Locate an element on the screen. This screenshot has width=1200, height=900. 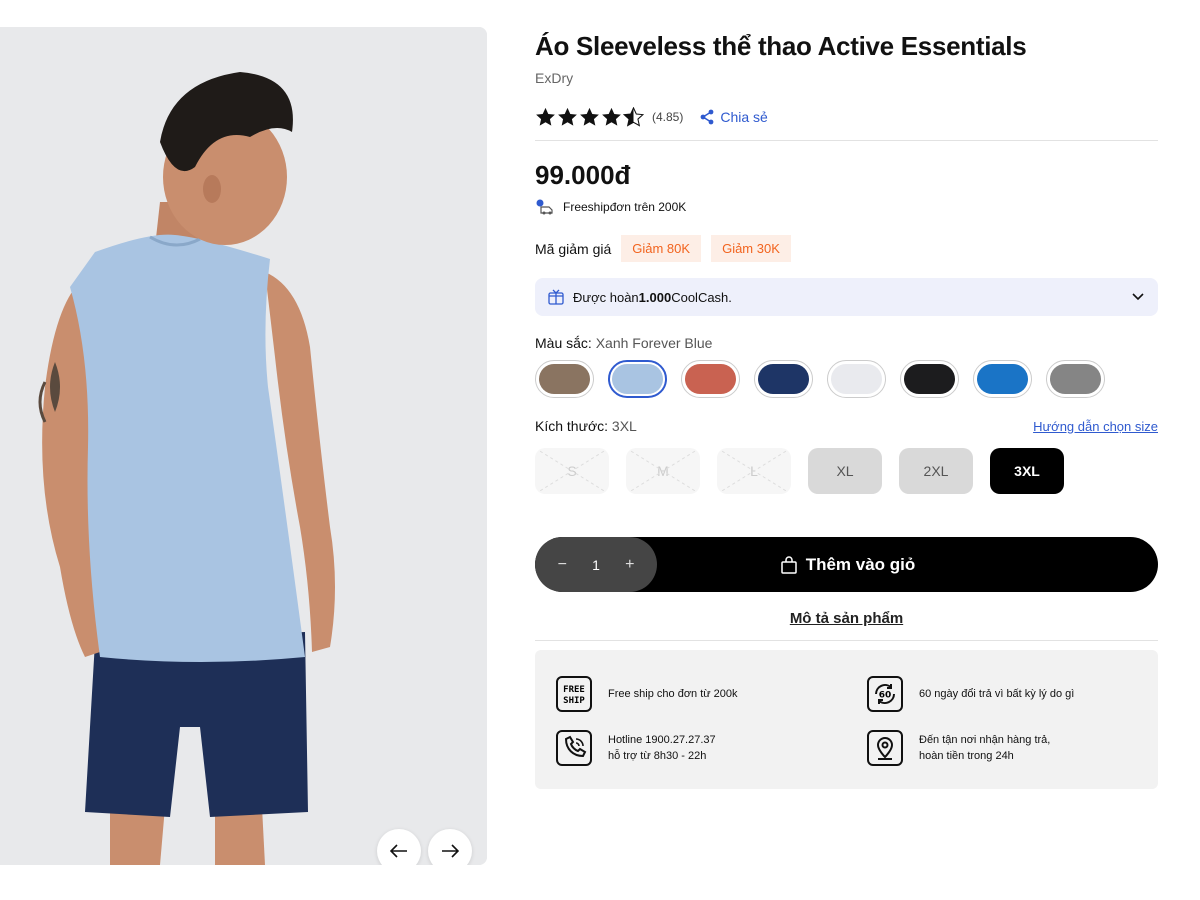
rating-row: (4.85) Chia sẻ is located at coordinates (846, 117).